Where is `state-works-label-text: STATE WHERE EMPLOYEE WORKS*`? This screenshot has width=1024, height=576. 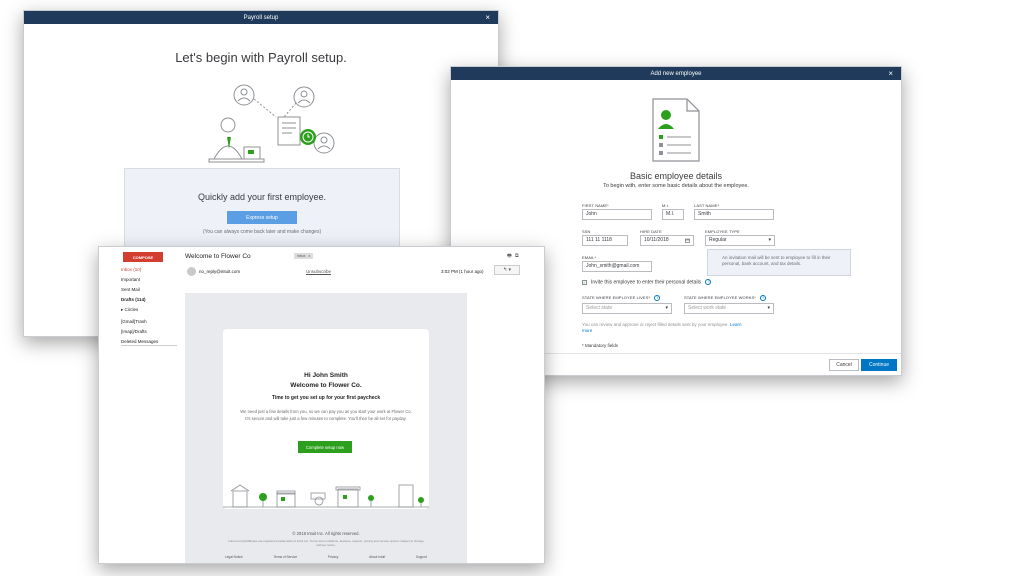 state-works-label-text: STATE WHERE EMPLOYEE WORKS* is located at coordinates (720, 298).